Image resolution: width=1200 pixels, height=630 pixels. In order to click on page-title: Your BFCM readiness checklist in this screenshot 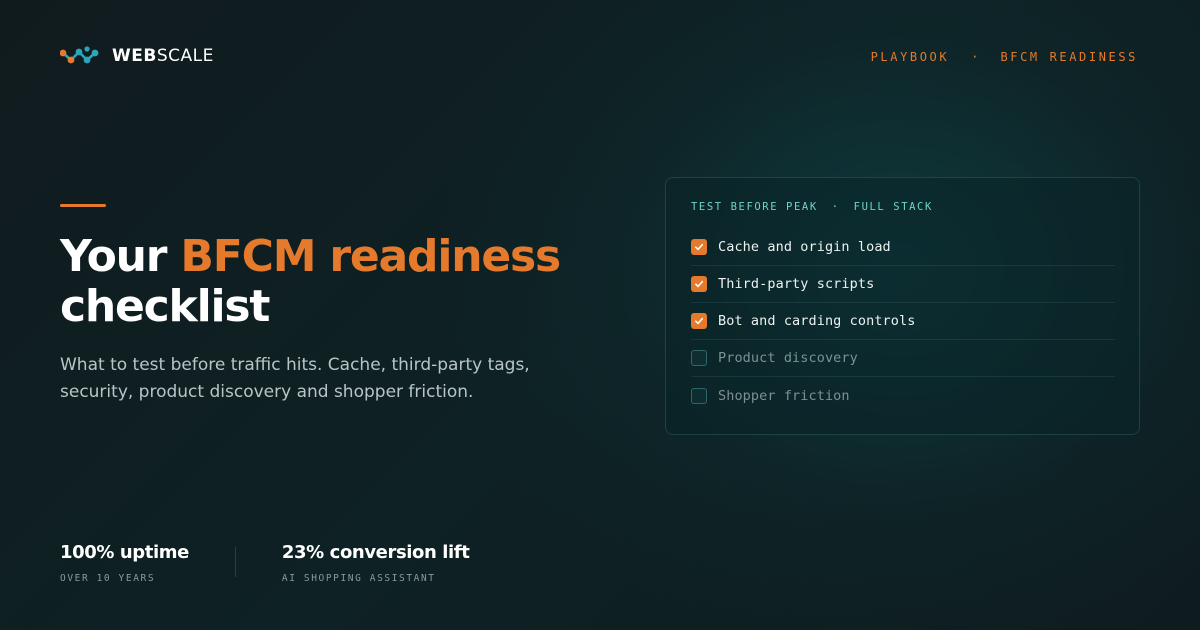, I will do `click(340, 282)`.